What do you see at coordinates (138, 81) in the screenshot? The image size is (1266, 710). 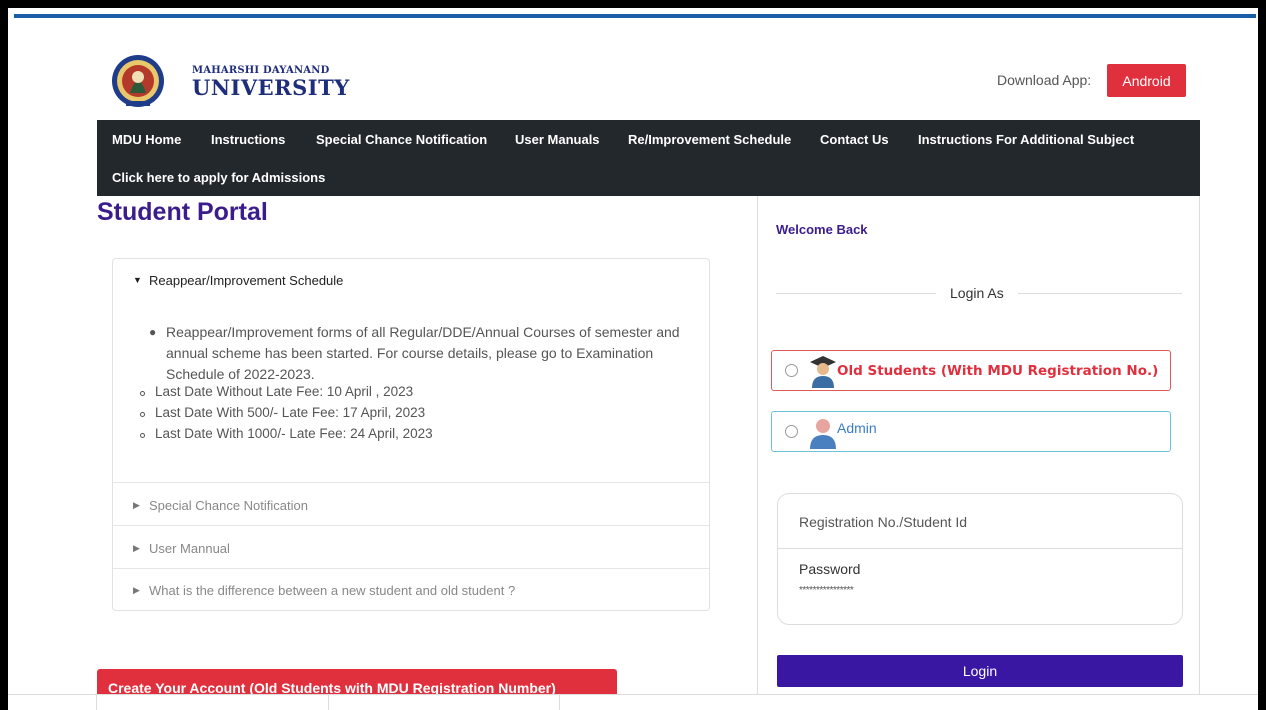 I see `university-logo` at bounding box center [138, 81].